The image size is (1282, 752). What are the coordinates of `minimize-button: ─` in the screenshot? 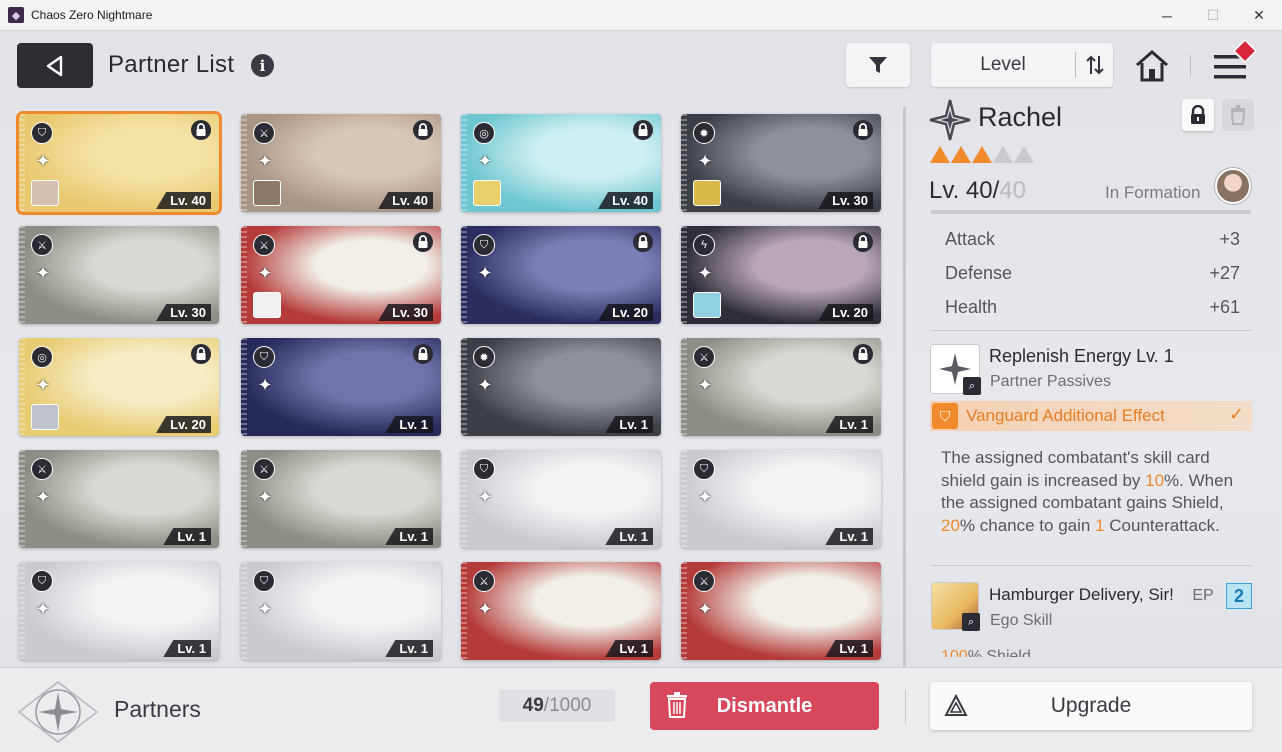 It's located at (1167, 15).